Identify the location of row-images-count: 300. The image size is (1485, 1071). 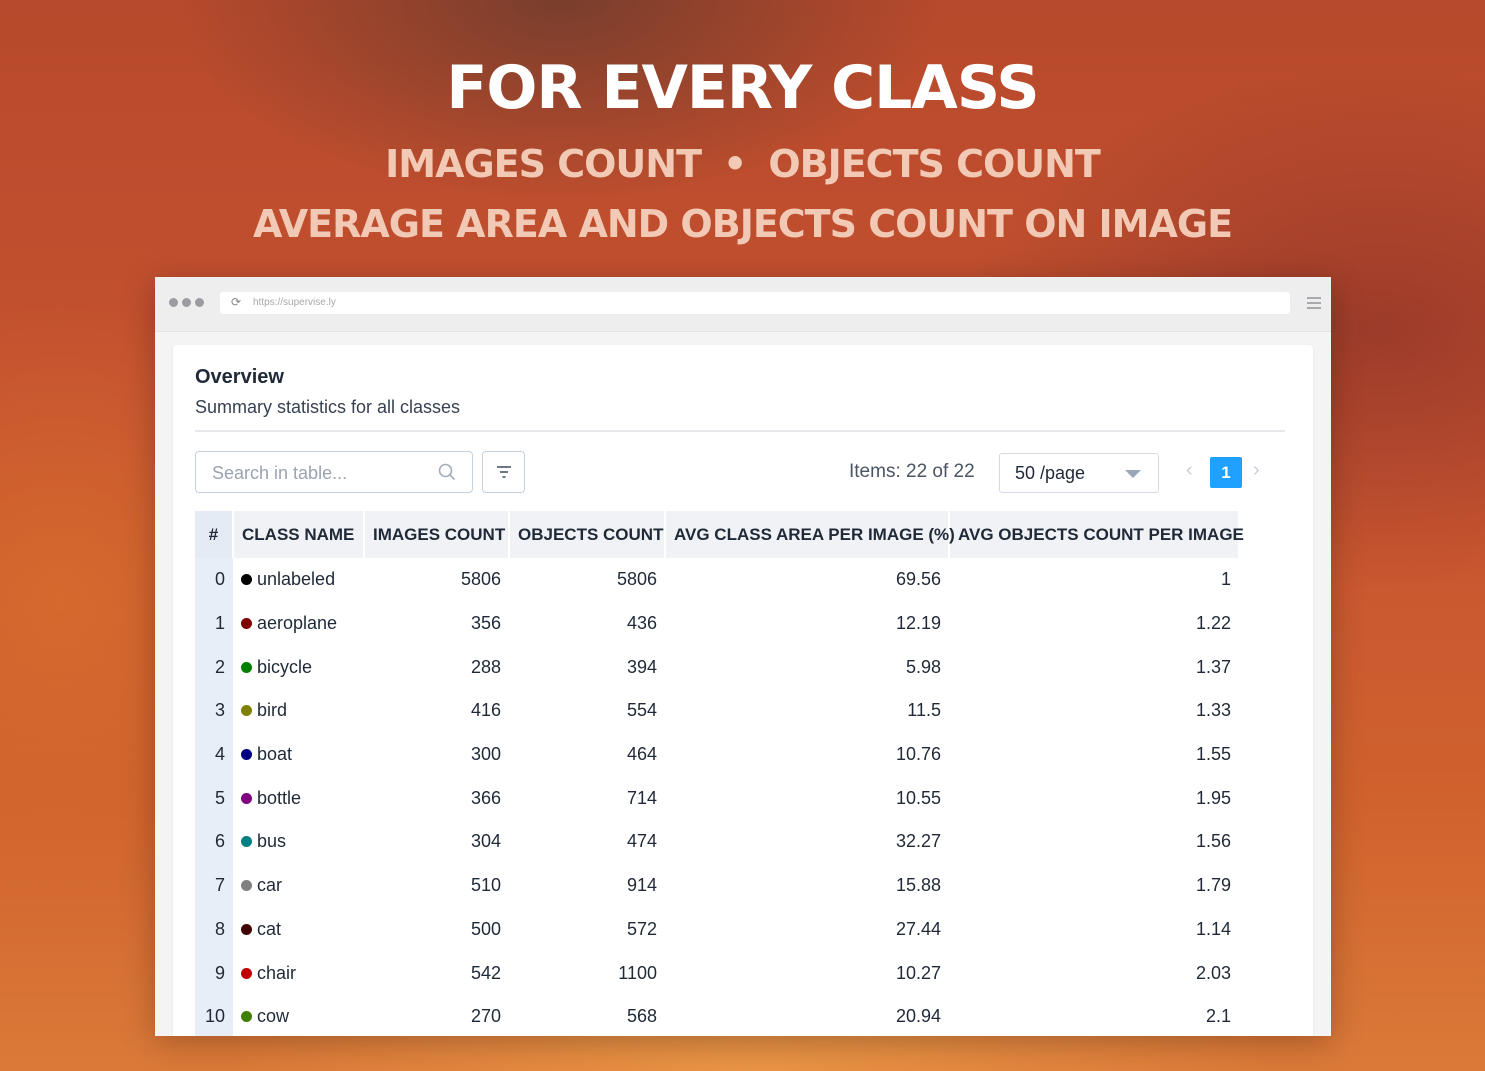
(485, 754).